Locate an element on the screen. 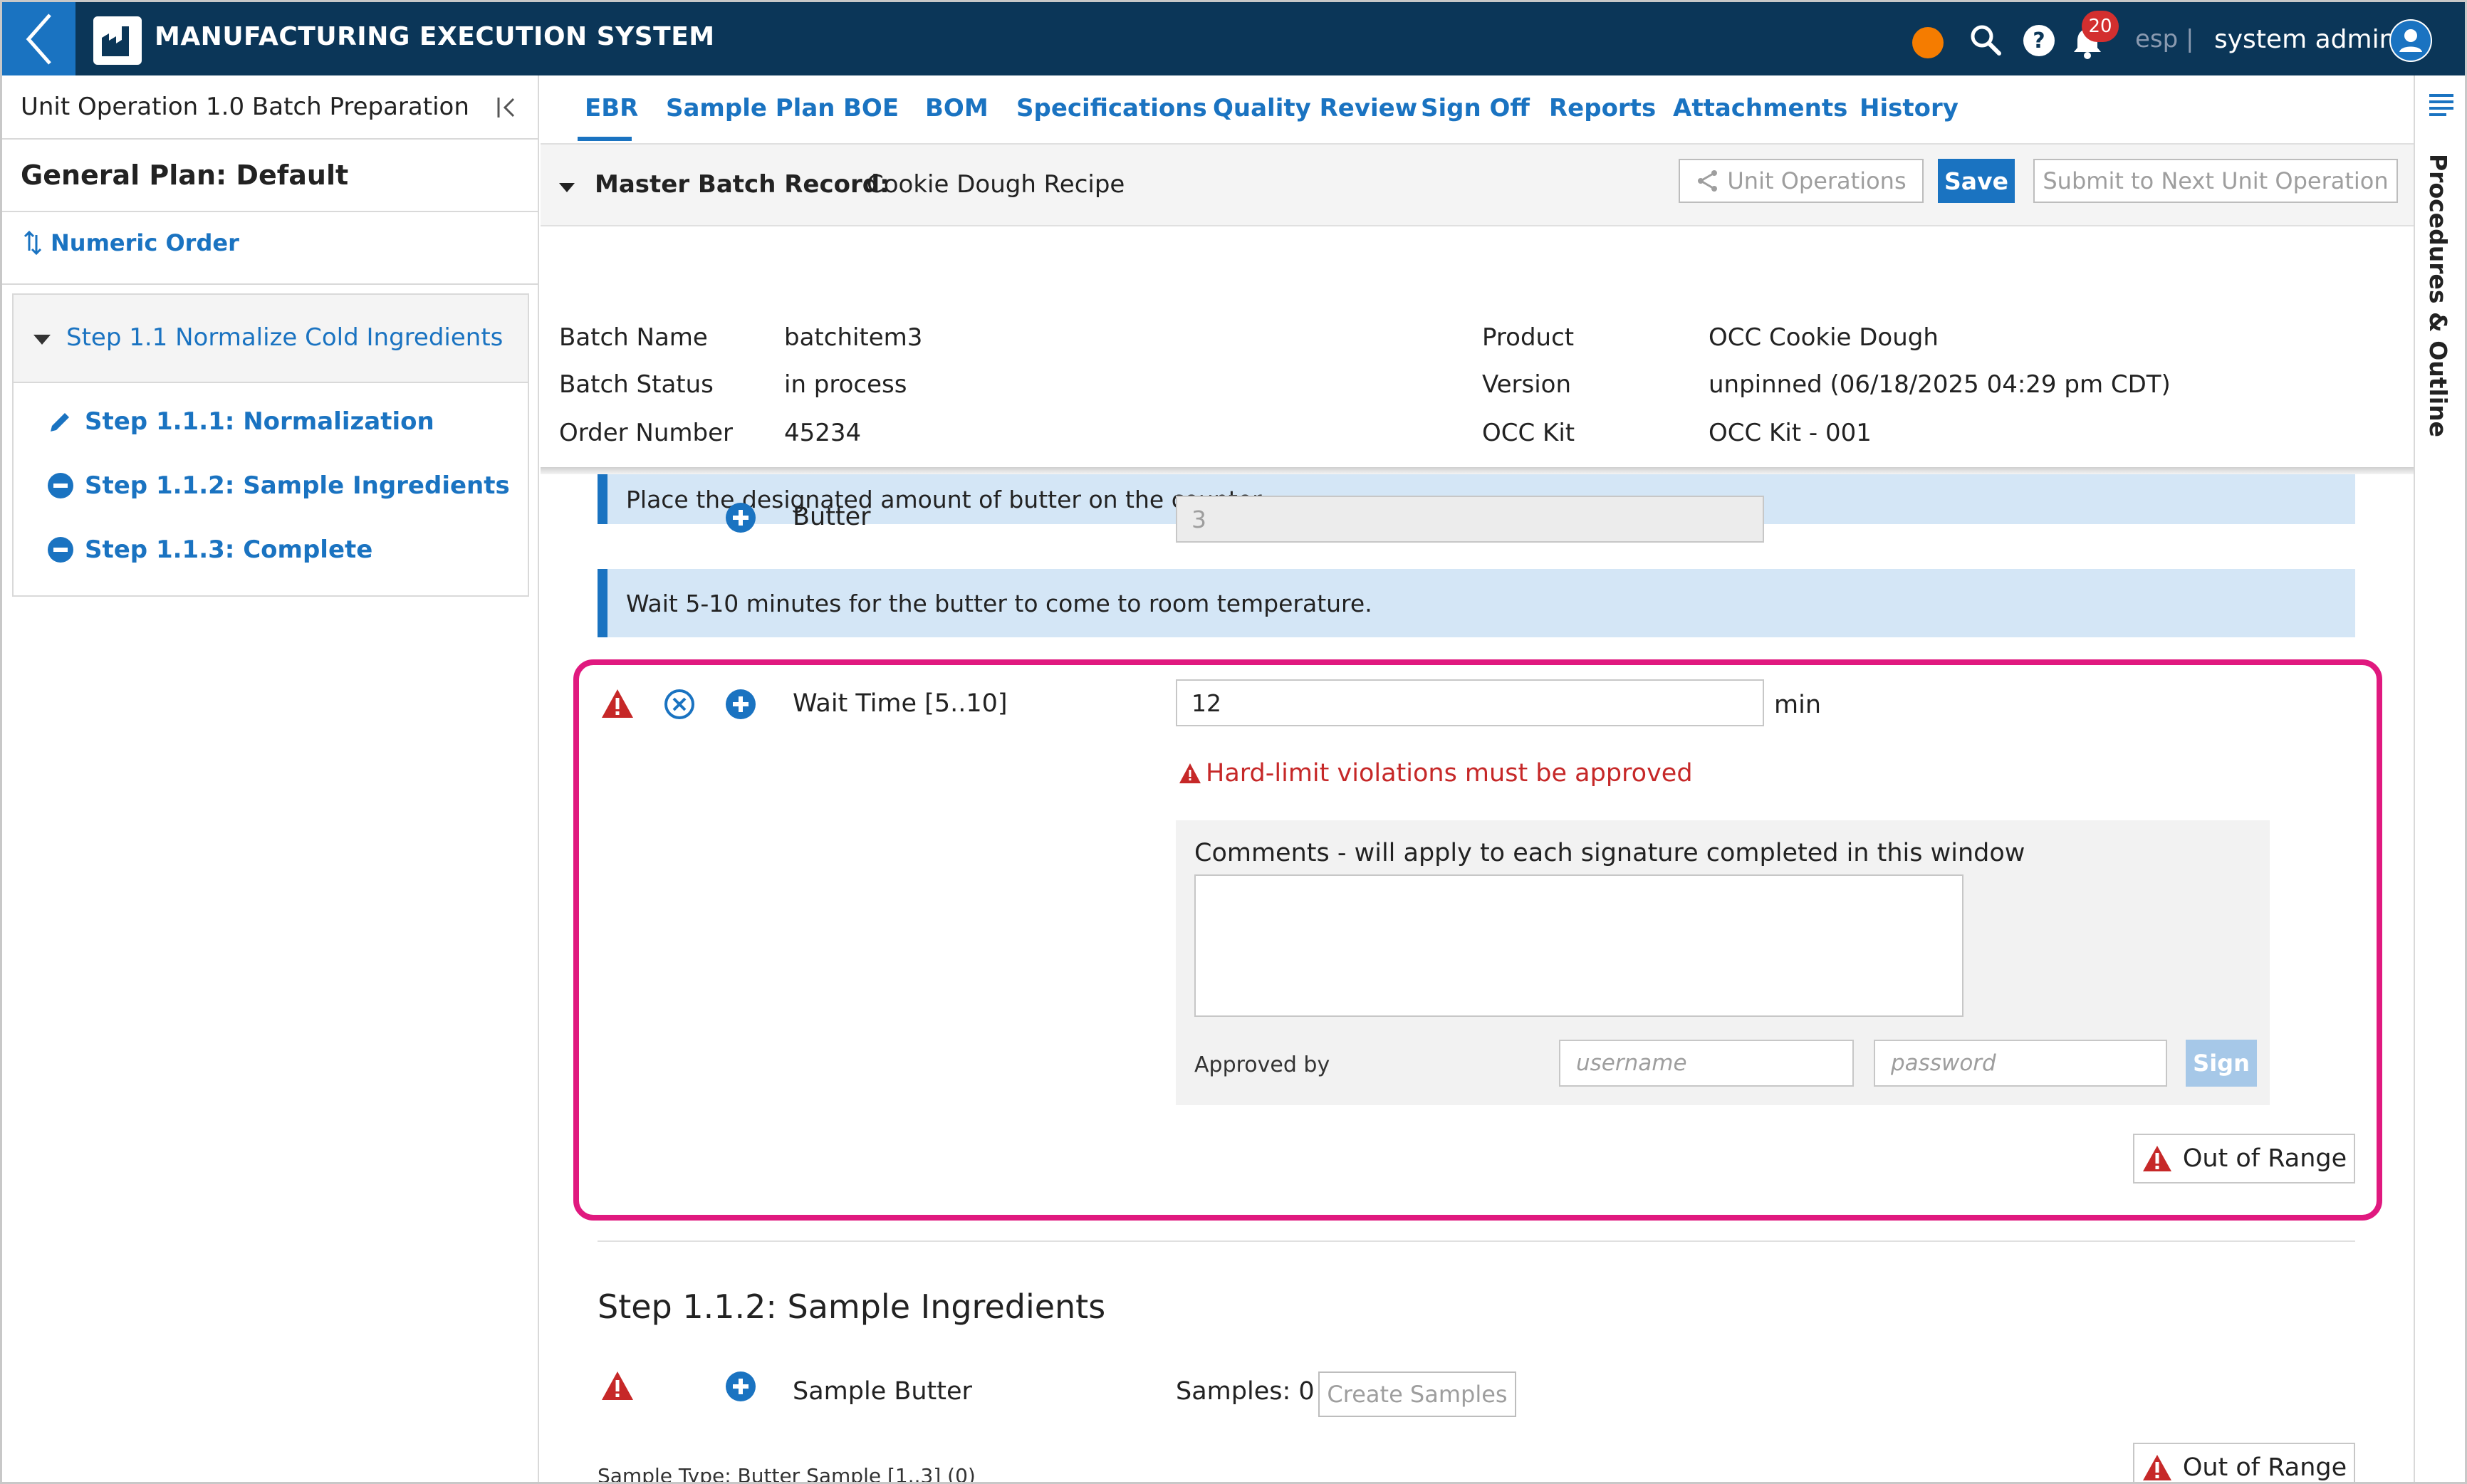 The width and height of the screenshot is (2467, 1484). tab-history: History is located at coordinates (1909, 108).